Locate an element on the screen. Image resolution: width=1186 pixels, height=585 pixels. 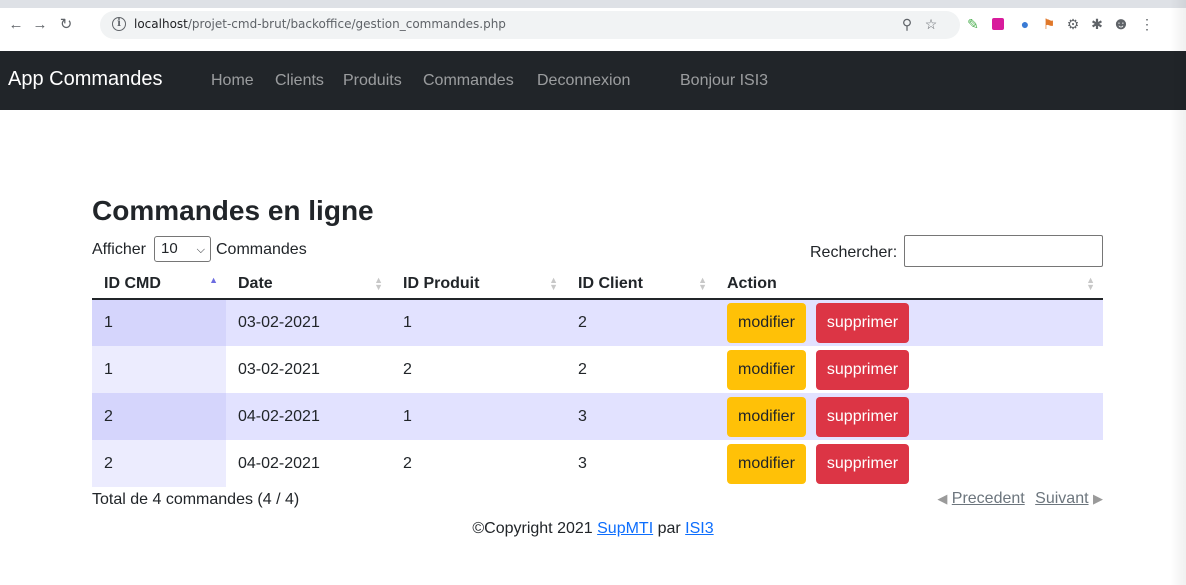
chevron-down-icon: ⌵ is located at coordinates (200, 250).